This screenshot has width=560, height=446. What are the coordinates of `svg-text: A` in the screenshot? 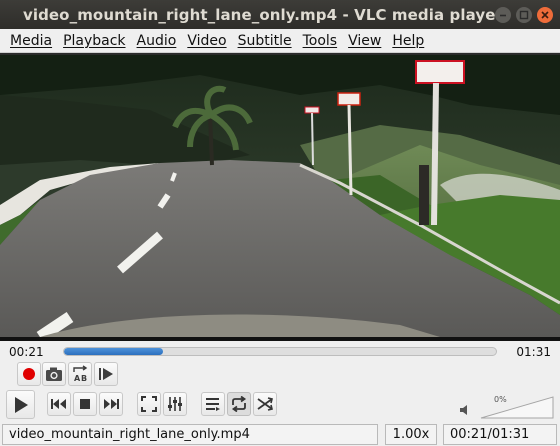 It's located at (77, 378).